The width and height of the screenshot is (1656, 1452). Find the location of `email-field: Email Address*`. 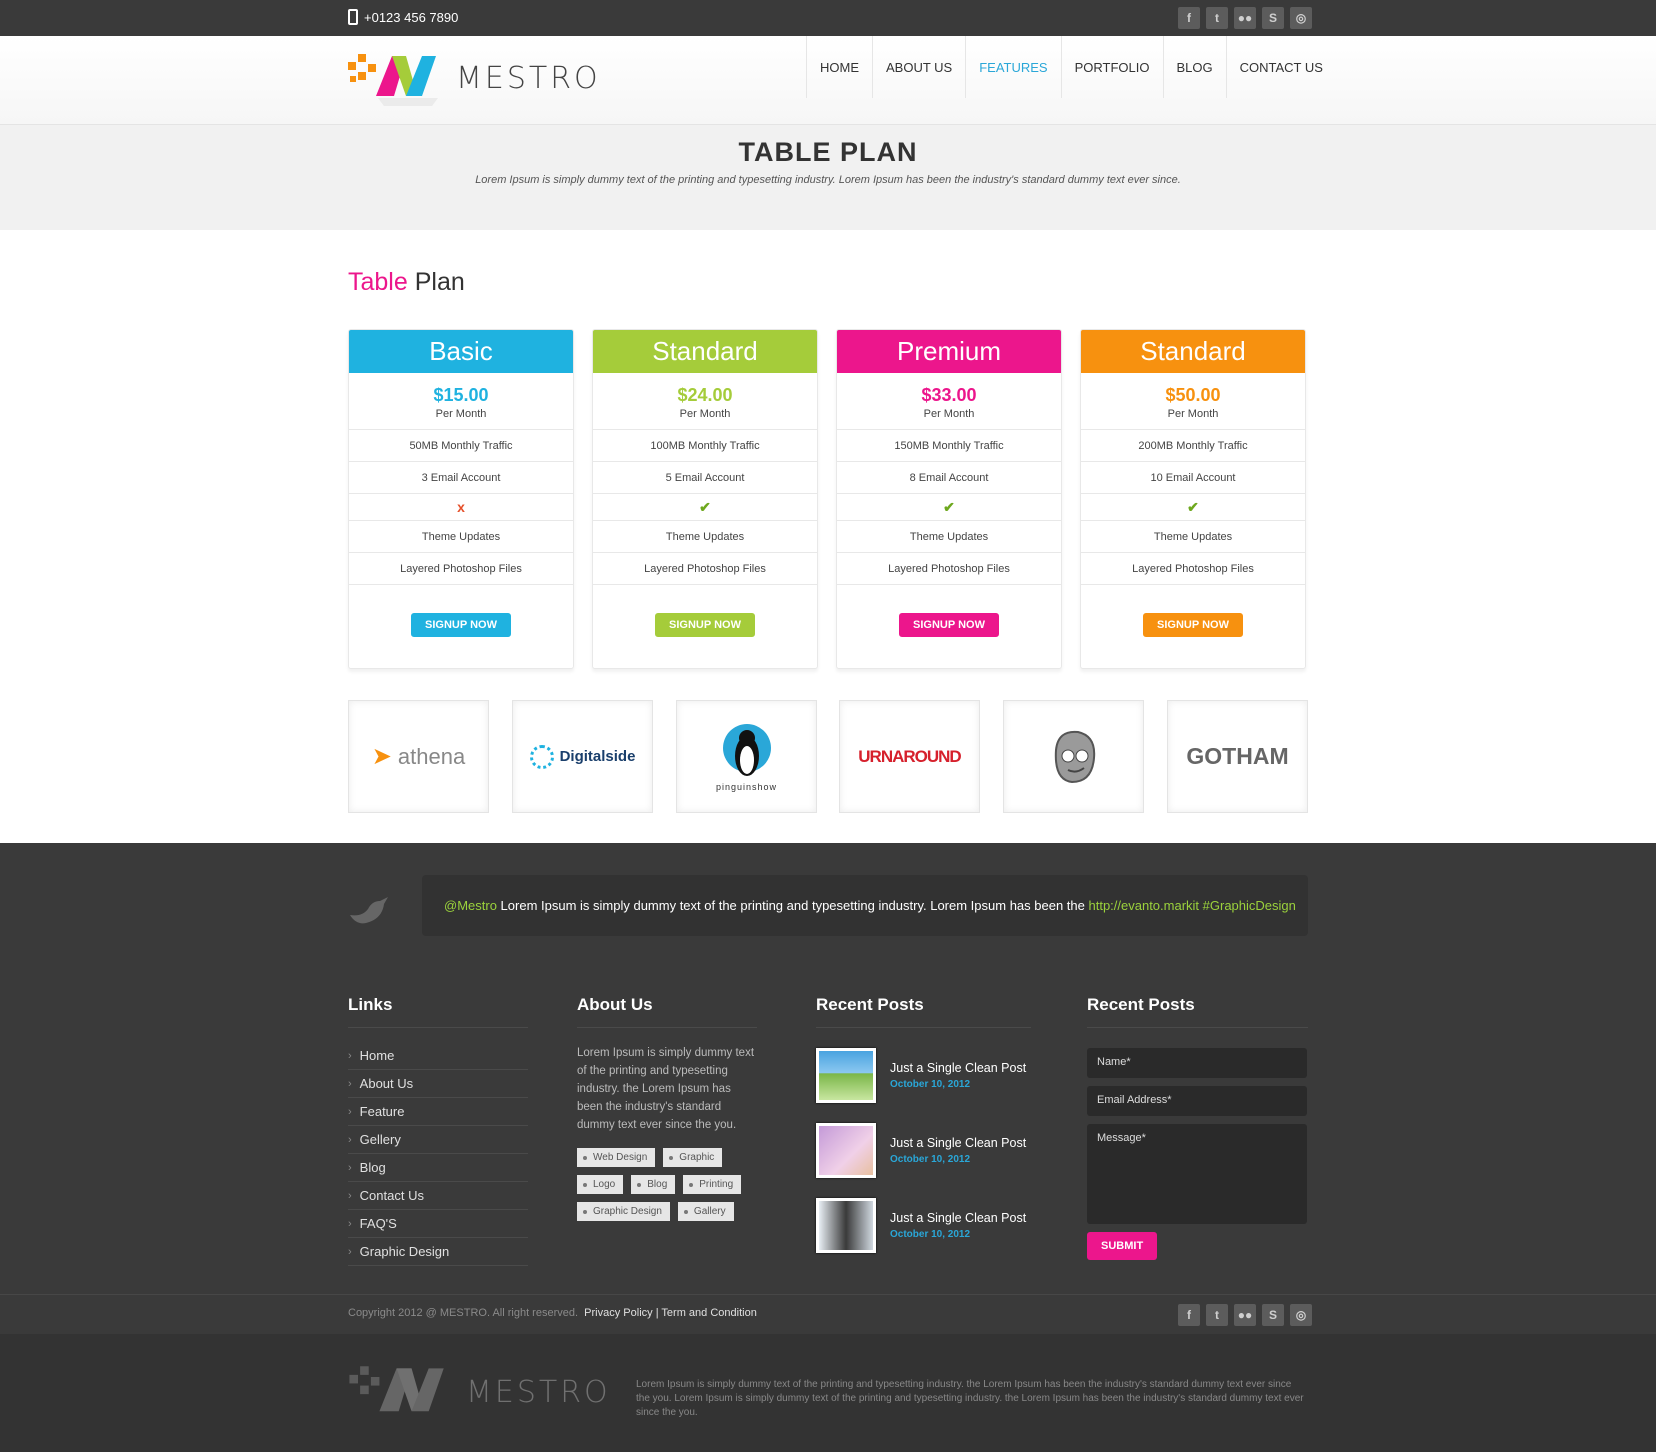

email-field: Email Address* is located at coordinates (1197, 1101).